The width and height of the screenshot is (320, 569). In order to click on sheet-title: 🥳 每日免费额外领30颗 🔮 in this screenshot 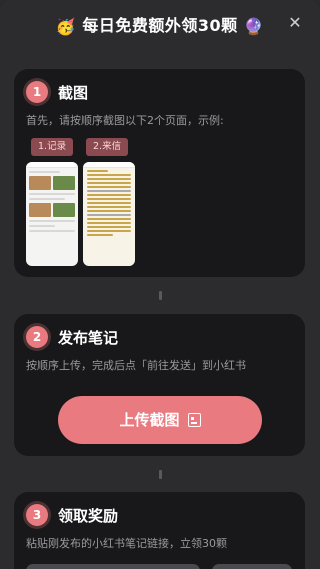, I will do `click(160, 24)`.